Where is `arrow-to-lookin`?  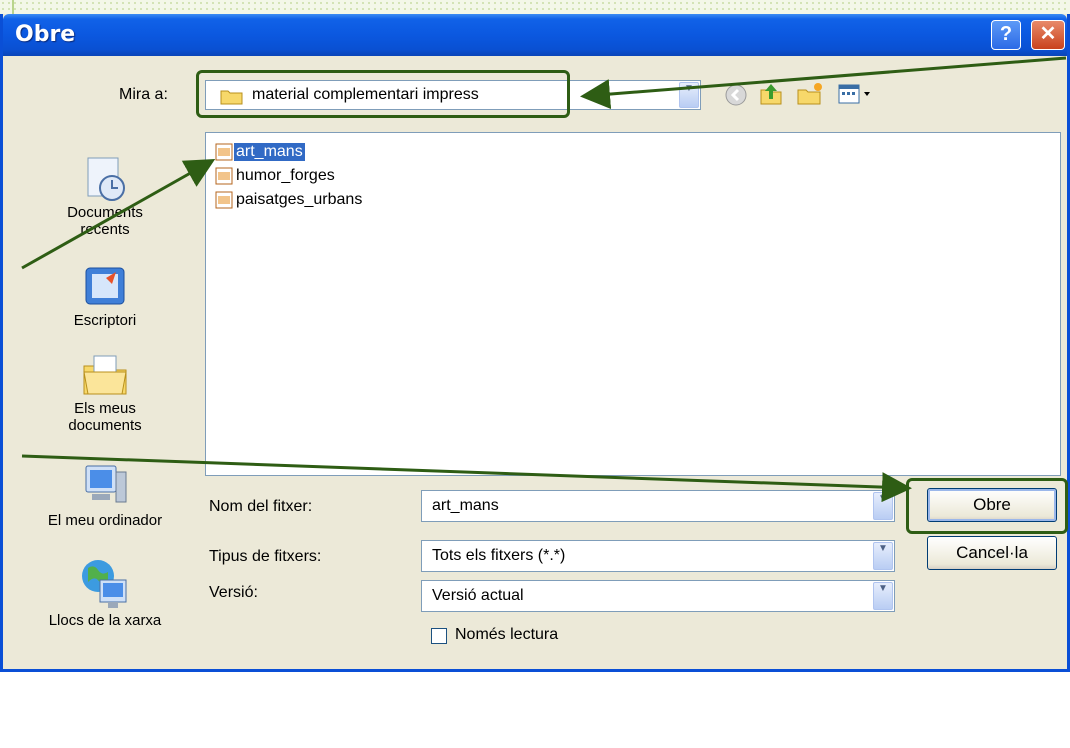 arrow-to-lookin is located at coordinates (823, 83).